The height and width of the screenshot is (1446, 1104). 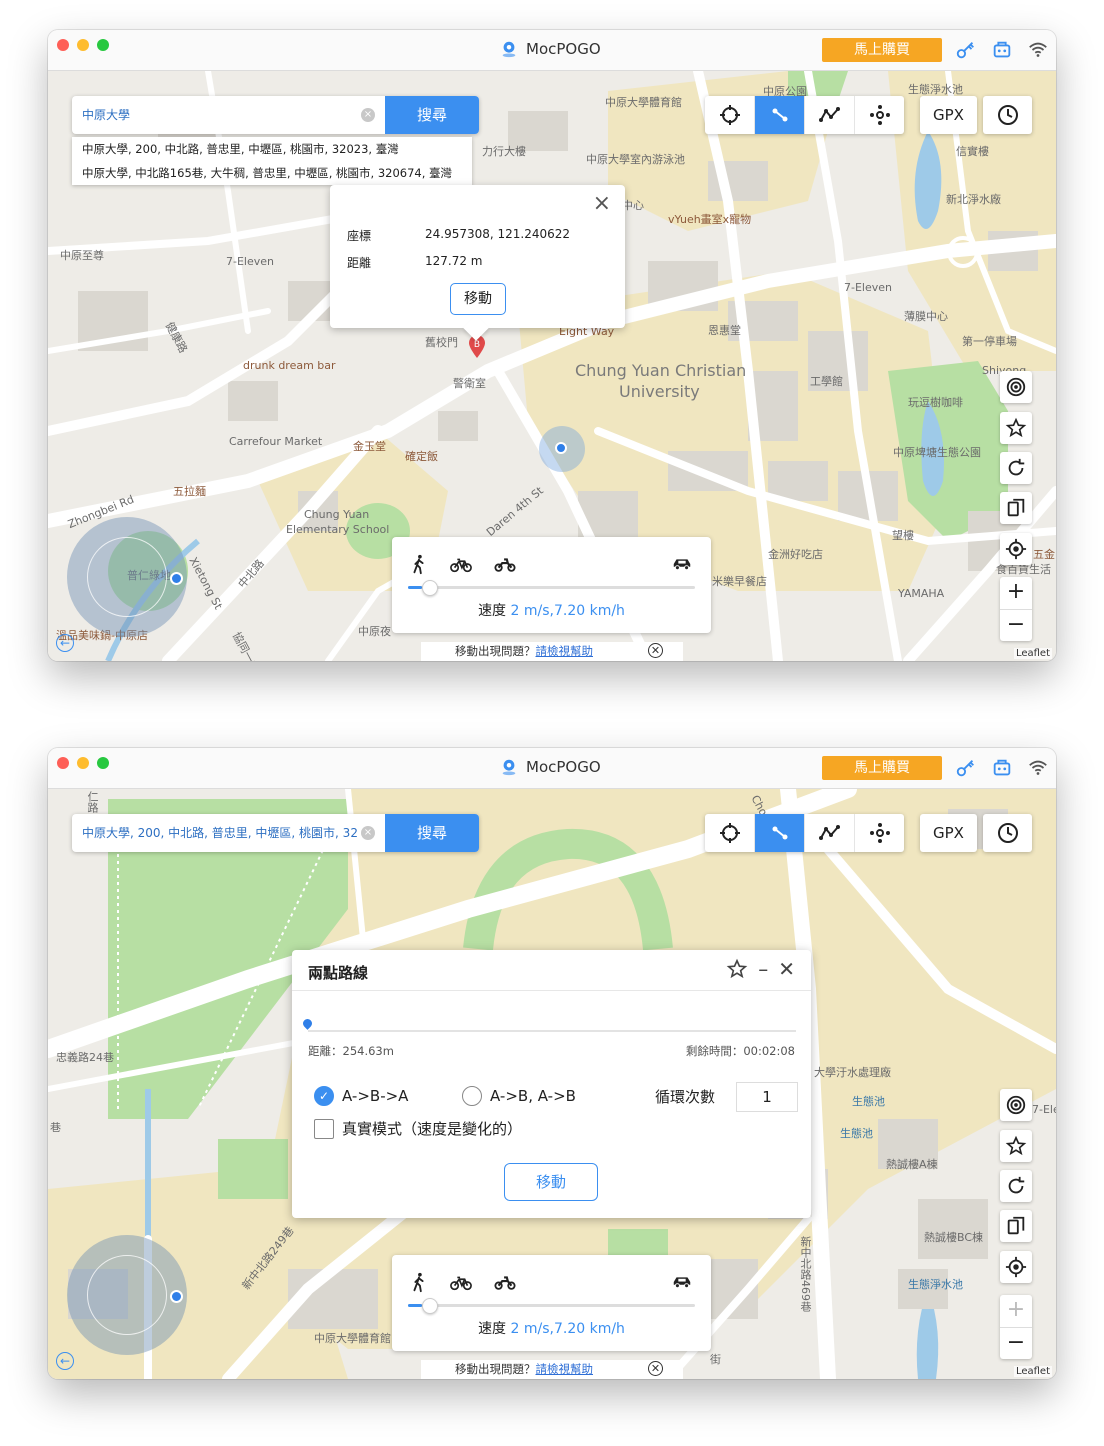 I want to click on title-bar: MocPOGO 馬上購買, so click(x=552, y=50).